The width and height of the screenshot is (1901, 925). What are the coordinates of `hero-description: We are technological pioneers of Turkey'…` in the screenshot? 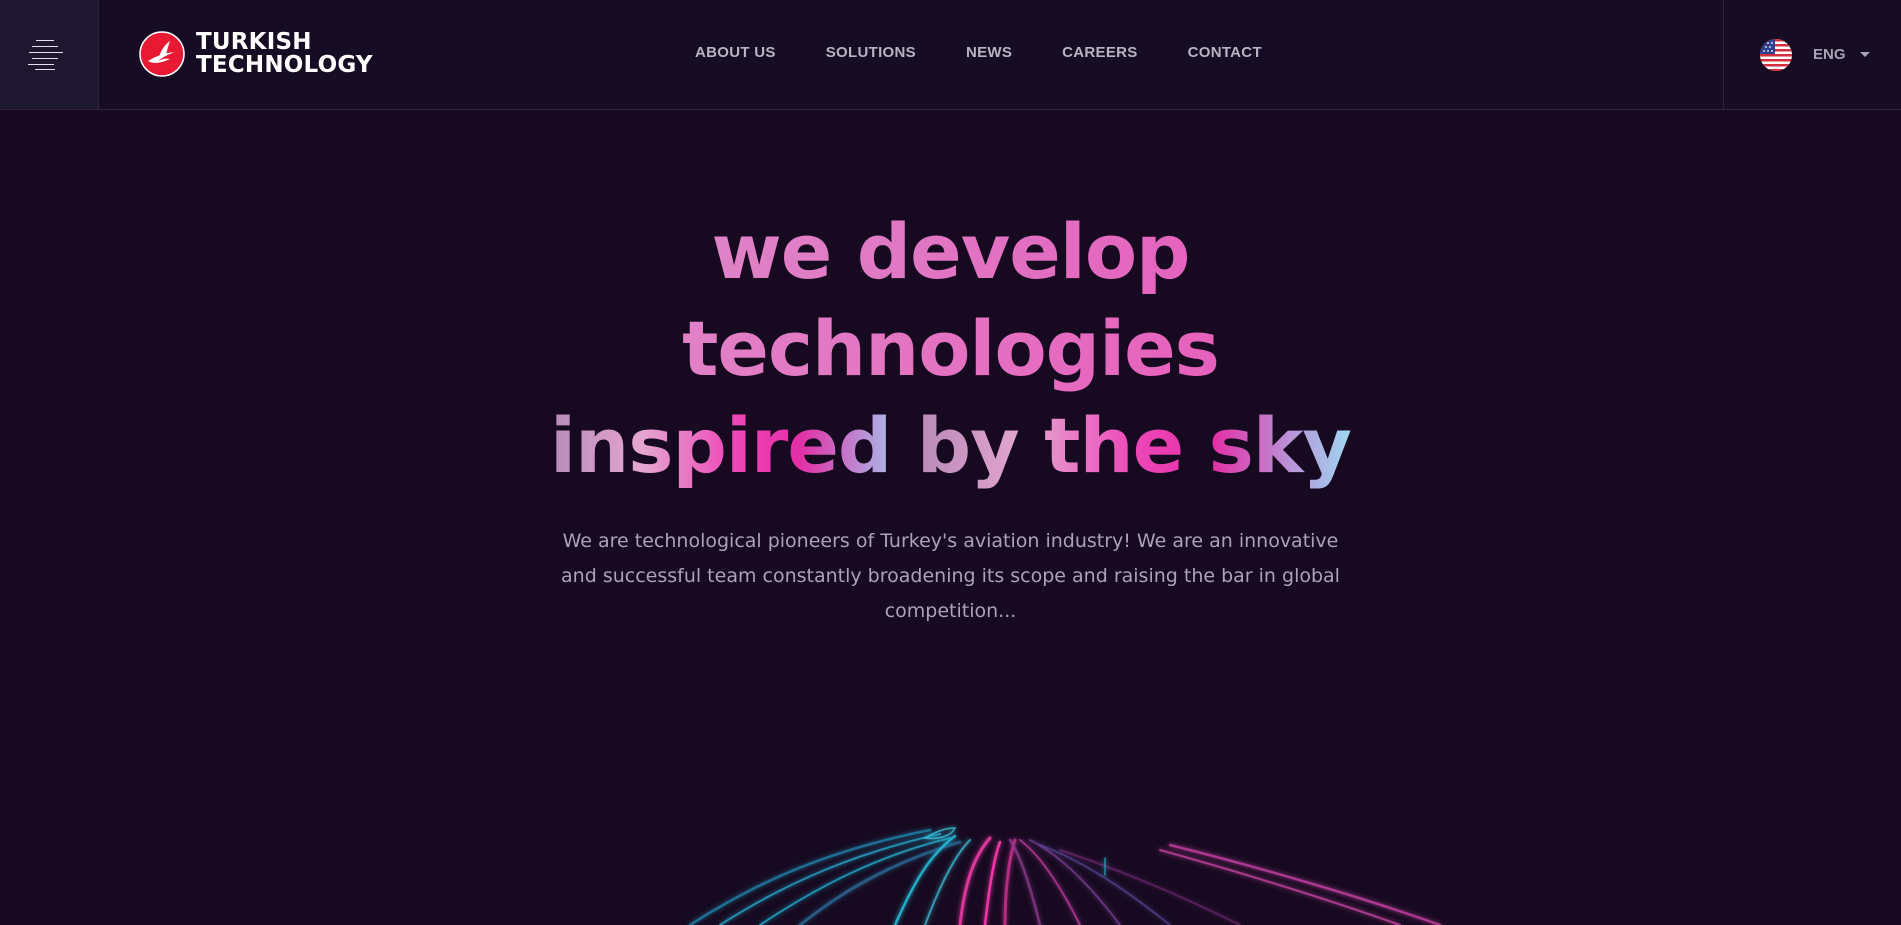 It's located at (950, 576).